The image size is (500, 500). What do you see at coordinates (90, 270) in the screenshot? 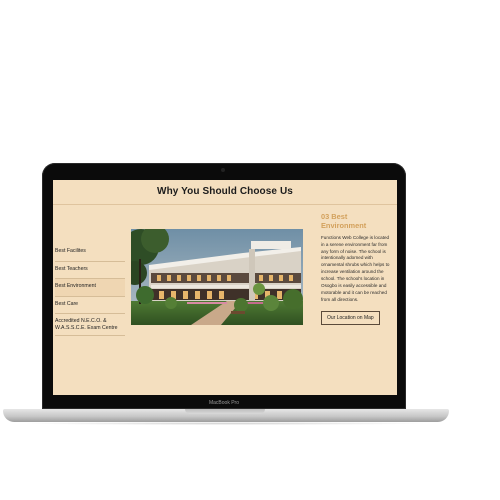
I see `tab-best-teachers: Best Teachers` at bounding box center [90, 270].